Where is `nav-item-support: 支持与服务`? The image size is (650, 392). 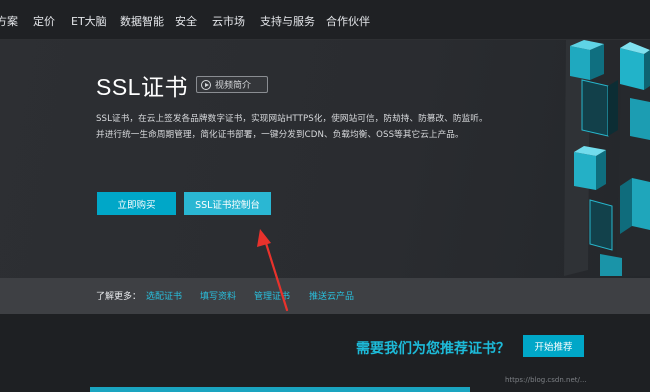 nav-item-support: 支持与服务 is located at coordinates (287, 21).